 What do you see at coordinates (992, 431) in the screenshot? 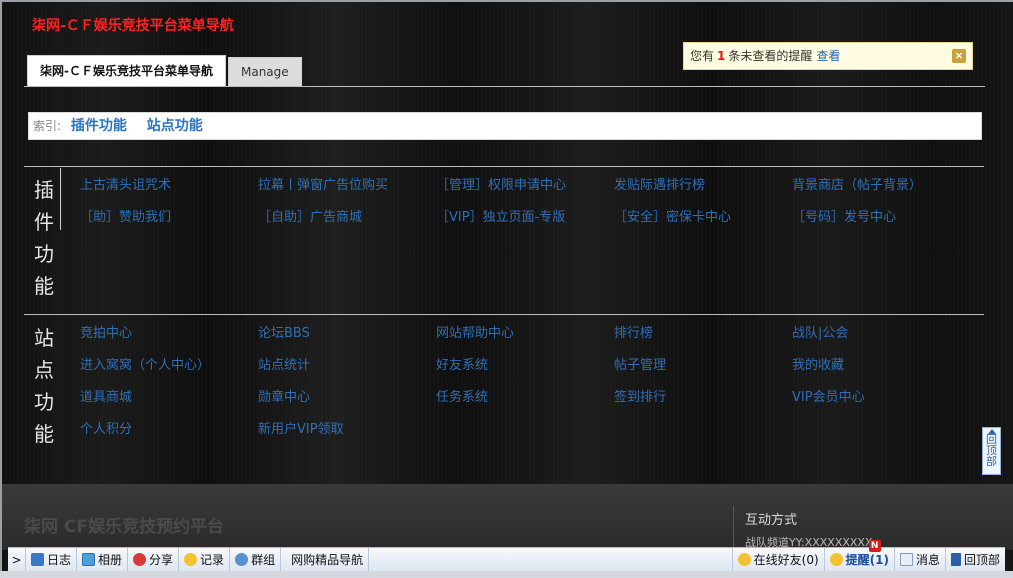
I see `arrow-up-icon` at bounding box center [992, 431].